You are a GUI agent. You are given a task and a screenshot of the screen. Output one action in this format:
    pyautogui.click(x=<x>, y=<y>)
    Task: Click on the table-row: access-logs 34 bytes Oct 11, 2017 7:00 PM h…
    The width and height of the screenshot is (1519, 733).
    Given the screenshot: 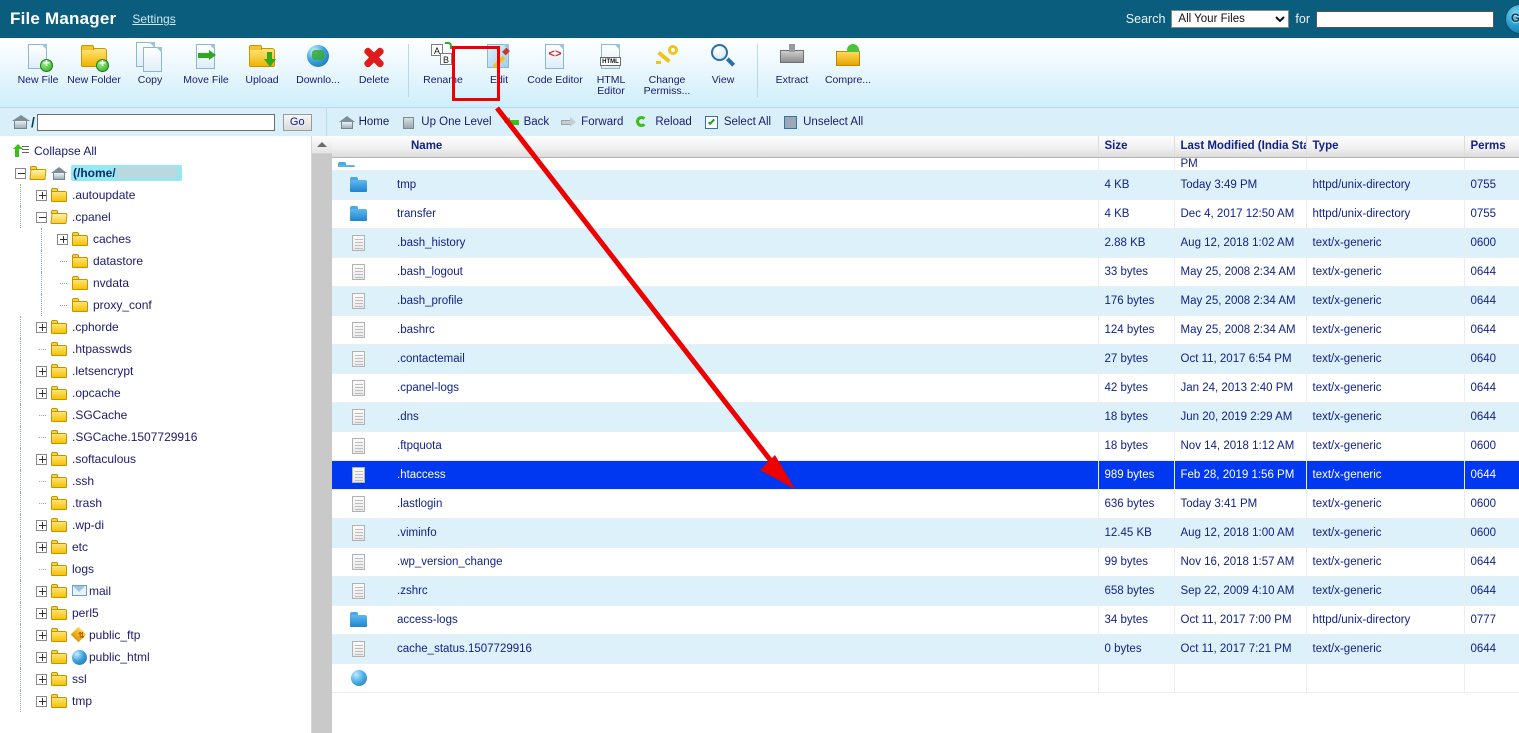 What is the action you would take?
    pyautogui.click(x=925, y=620)
    